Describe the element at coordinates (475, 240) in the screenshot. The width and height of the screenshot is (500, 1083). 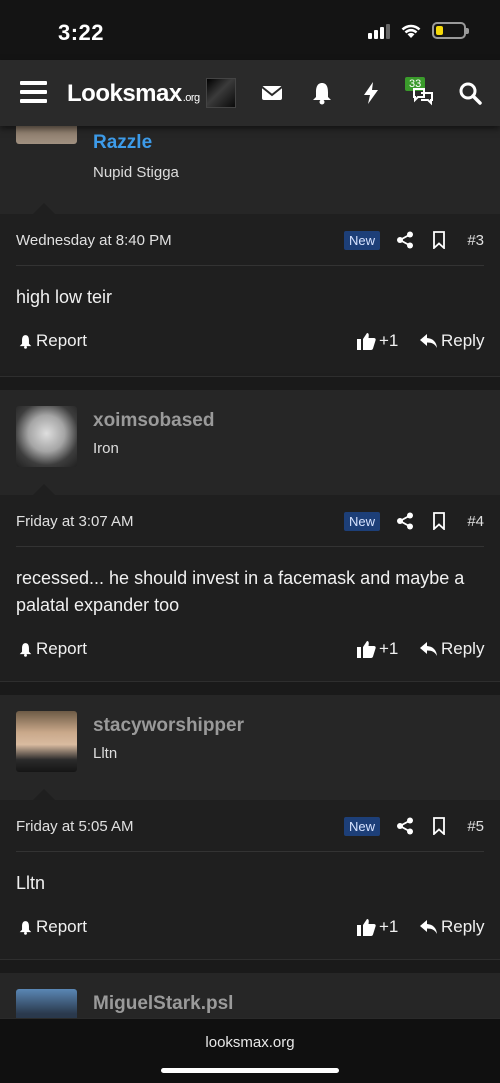
I see `post-number: #3` at that location.